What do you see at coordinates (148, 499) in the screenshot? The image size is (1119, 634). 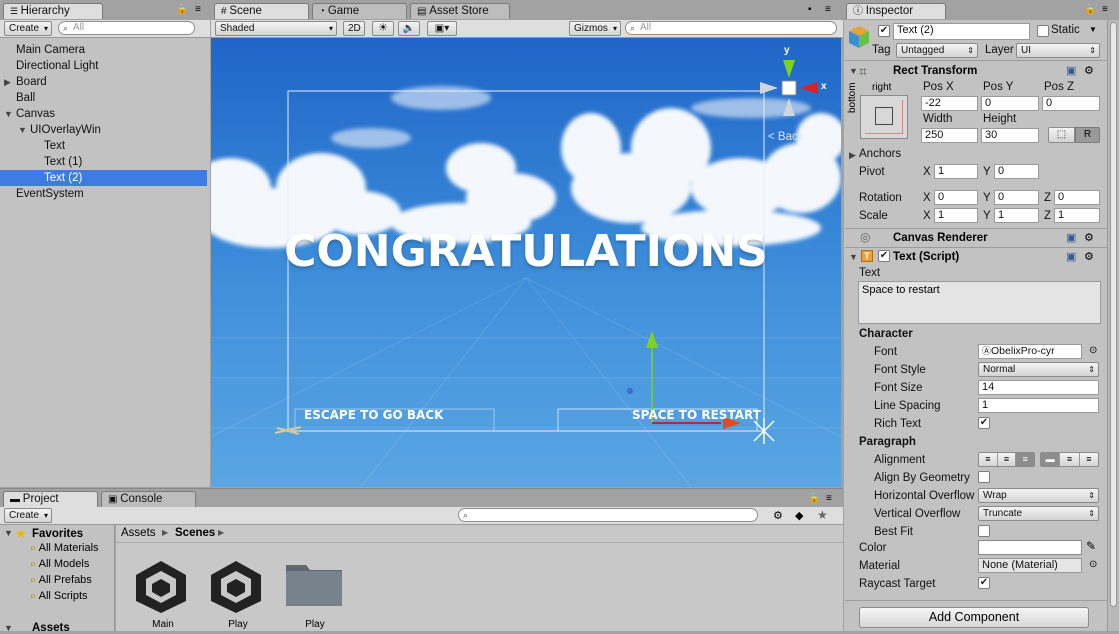 I see `tab-console: ▣ Console` at bounding box center [148, 499].